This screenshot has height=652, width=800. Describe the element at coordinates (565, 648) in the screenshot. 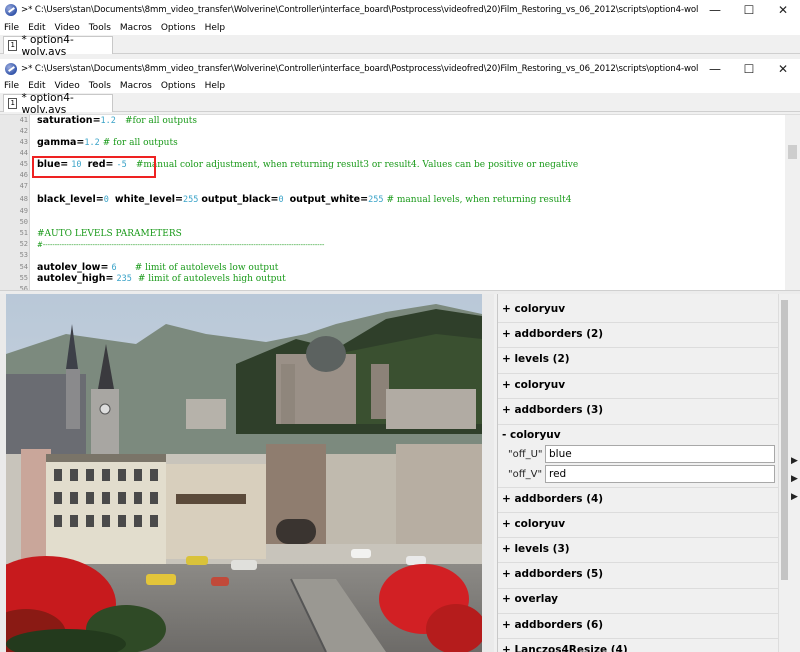

I see `filter-item: + Lanczos4Resize (4)` at that location.